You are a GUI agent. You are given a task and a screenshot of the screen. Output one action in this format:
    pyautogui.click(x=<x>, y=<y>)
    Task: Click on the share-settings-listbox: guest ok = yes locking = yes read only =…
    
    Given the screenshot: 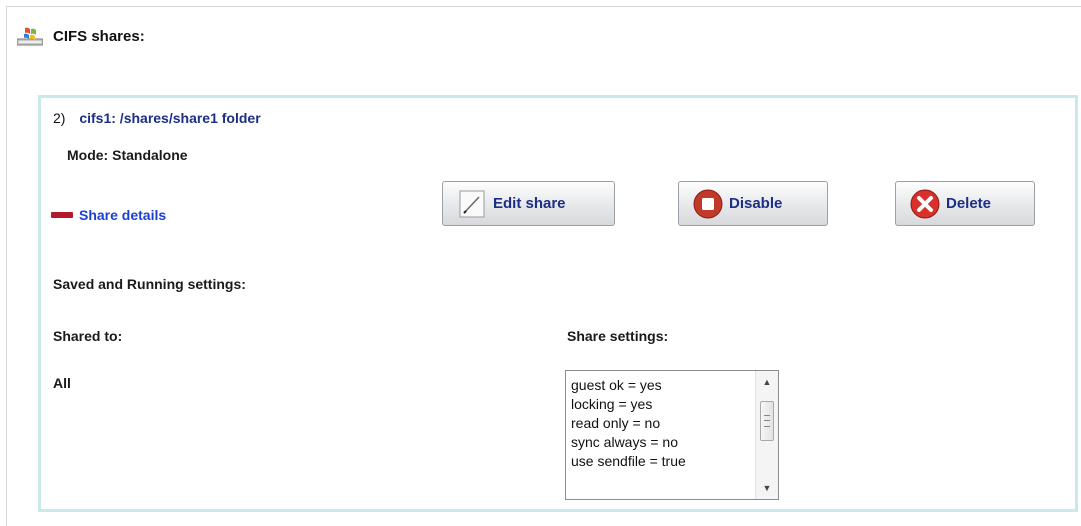 What is the action you would take?
    pyautogui.click(x=672, y=435)
    